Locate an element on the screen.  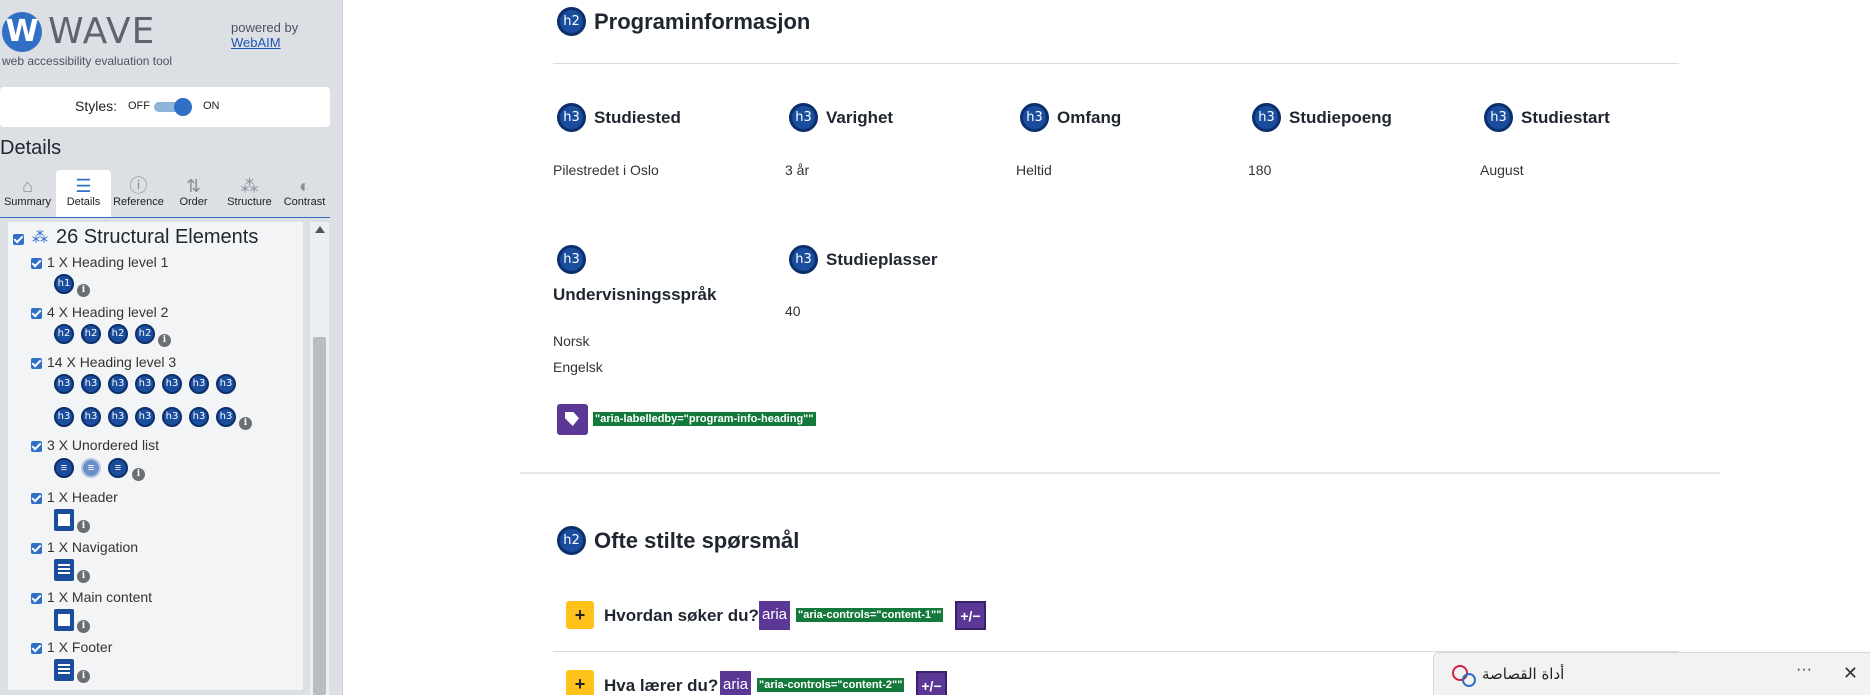
tab-summary: ⌂ Summary is located at coordinates (27, 193).